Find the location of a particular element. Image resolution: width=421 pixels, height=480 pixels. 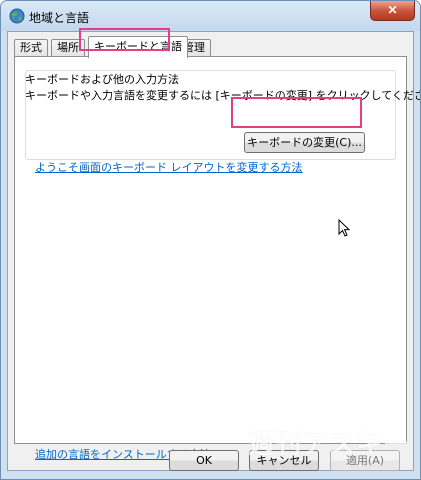

button-highlight-annotation is located at coordinates (296, 112).